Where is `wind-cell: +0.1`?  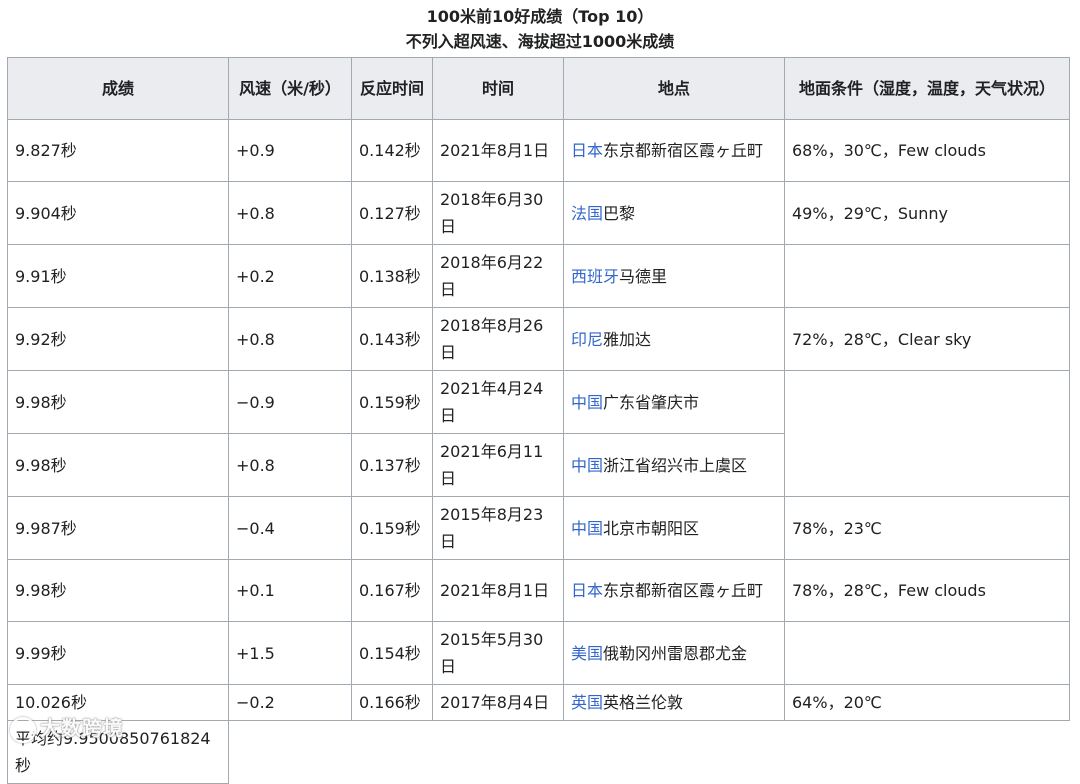 wind-cell: +0.1 is located at coordinates (290, 590).